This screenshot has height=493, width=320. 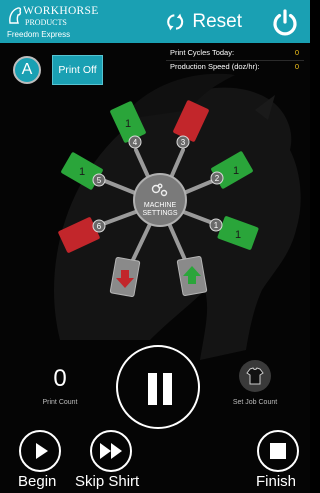 I want to click on station-3-number: 3, so click(x=183, y=142).